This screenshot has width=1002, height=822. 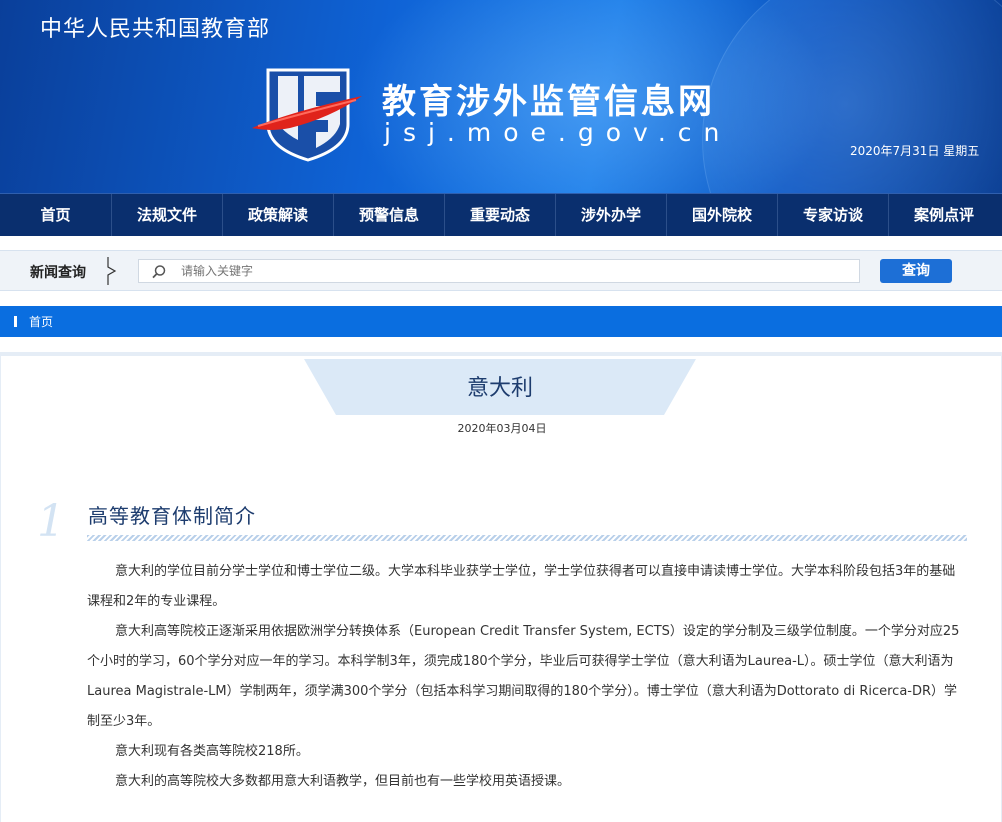 What do you see at coordinates (915, 151) in the screenshot?
I see `current-date: 2020年7月31日 星期五` at bounding box center [915, 151].